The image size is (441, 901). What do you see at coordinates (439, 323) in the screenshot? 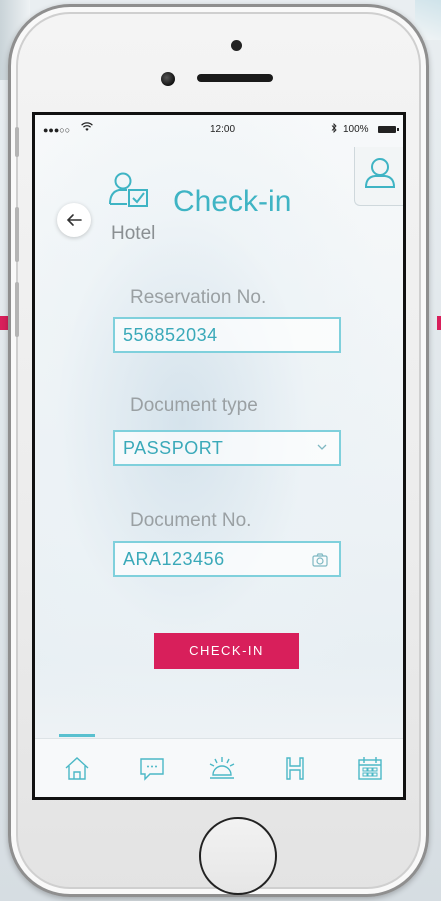
I see `accent-strip-right` at bounding box center [439, 323].